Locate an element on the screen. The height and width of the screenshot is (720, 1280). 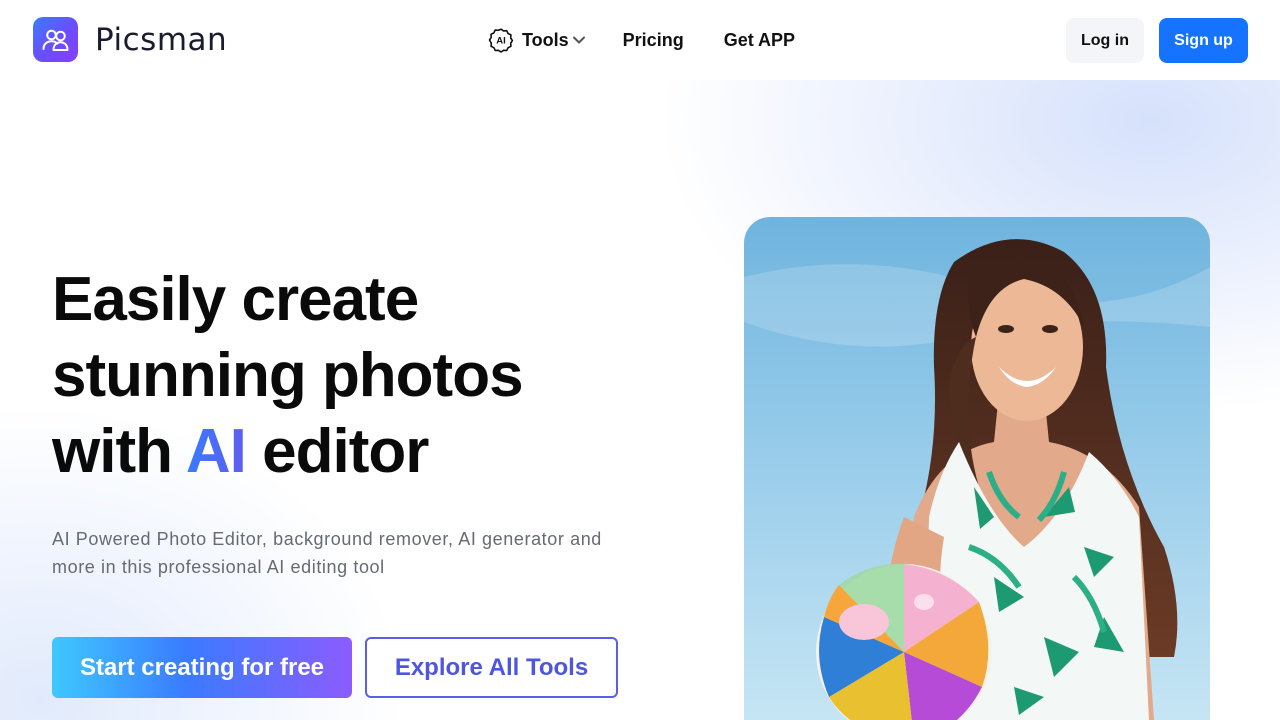
brand-logo: Picsman is located at coordinates (130, 39).